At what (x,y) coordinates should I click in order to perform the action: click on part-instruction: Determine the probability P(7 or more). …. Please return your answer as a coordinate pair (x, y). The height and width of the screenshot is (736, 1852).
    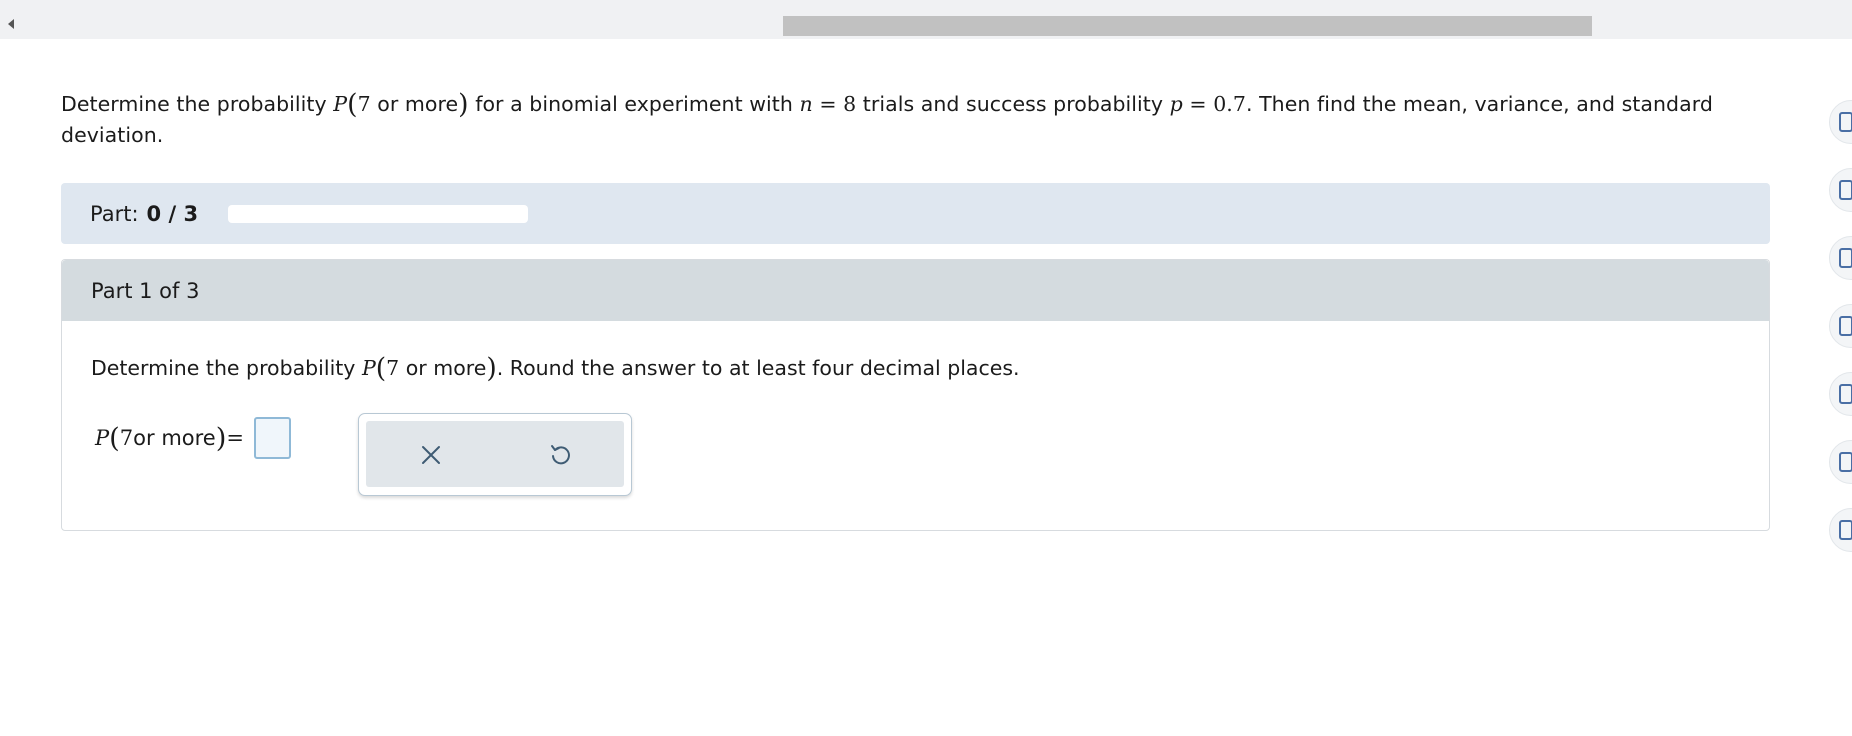
    Looking at the image, I should click on (555, 368).